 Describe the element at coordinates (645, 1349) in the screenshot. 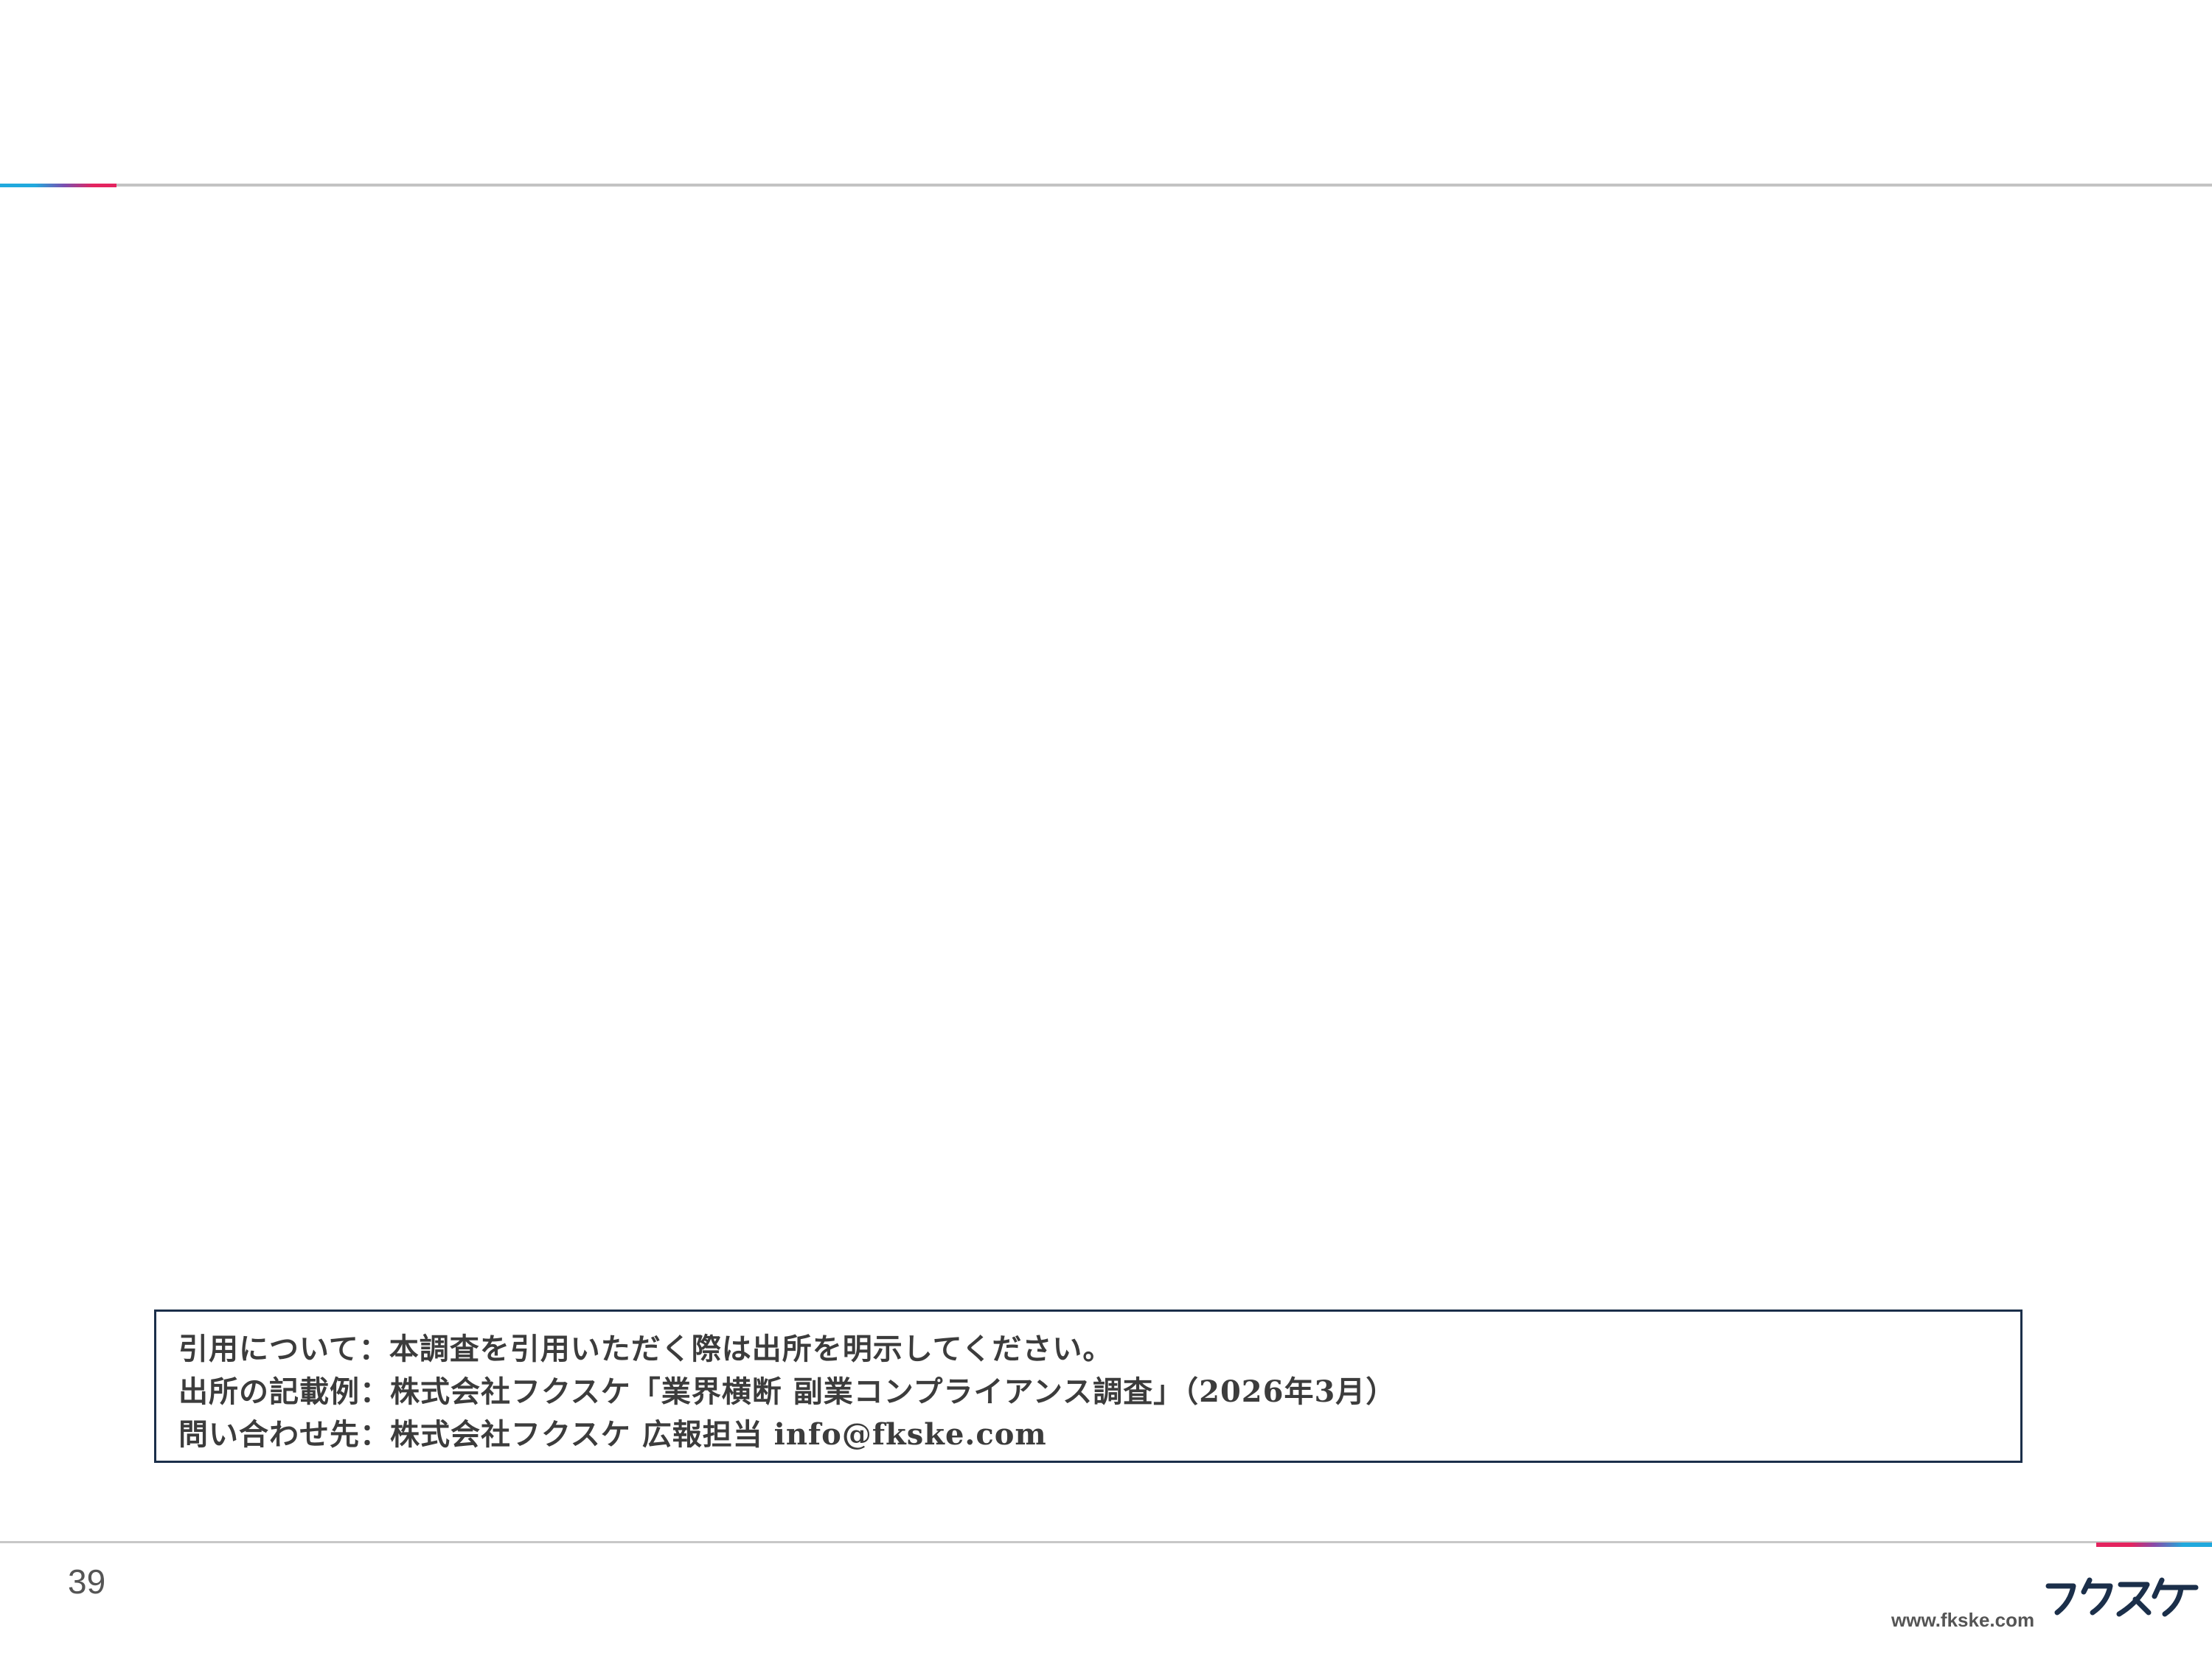

I see `citation-note: 引用について：本調査を引用いただく際は出所を明示してください。` at that location.